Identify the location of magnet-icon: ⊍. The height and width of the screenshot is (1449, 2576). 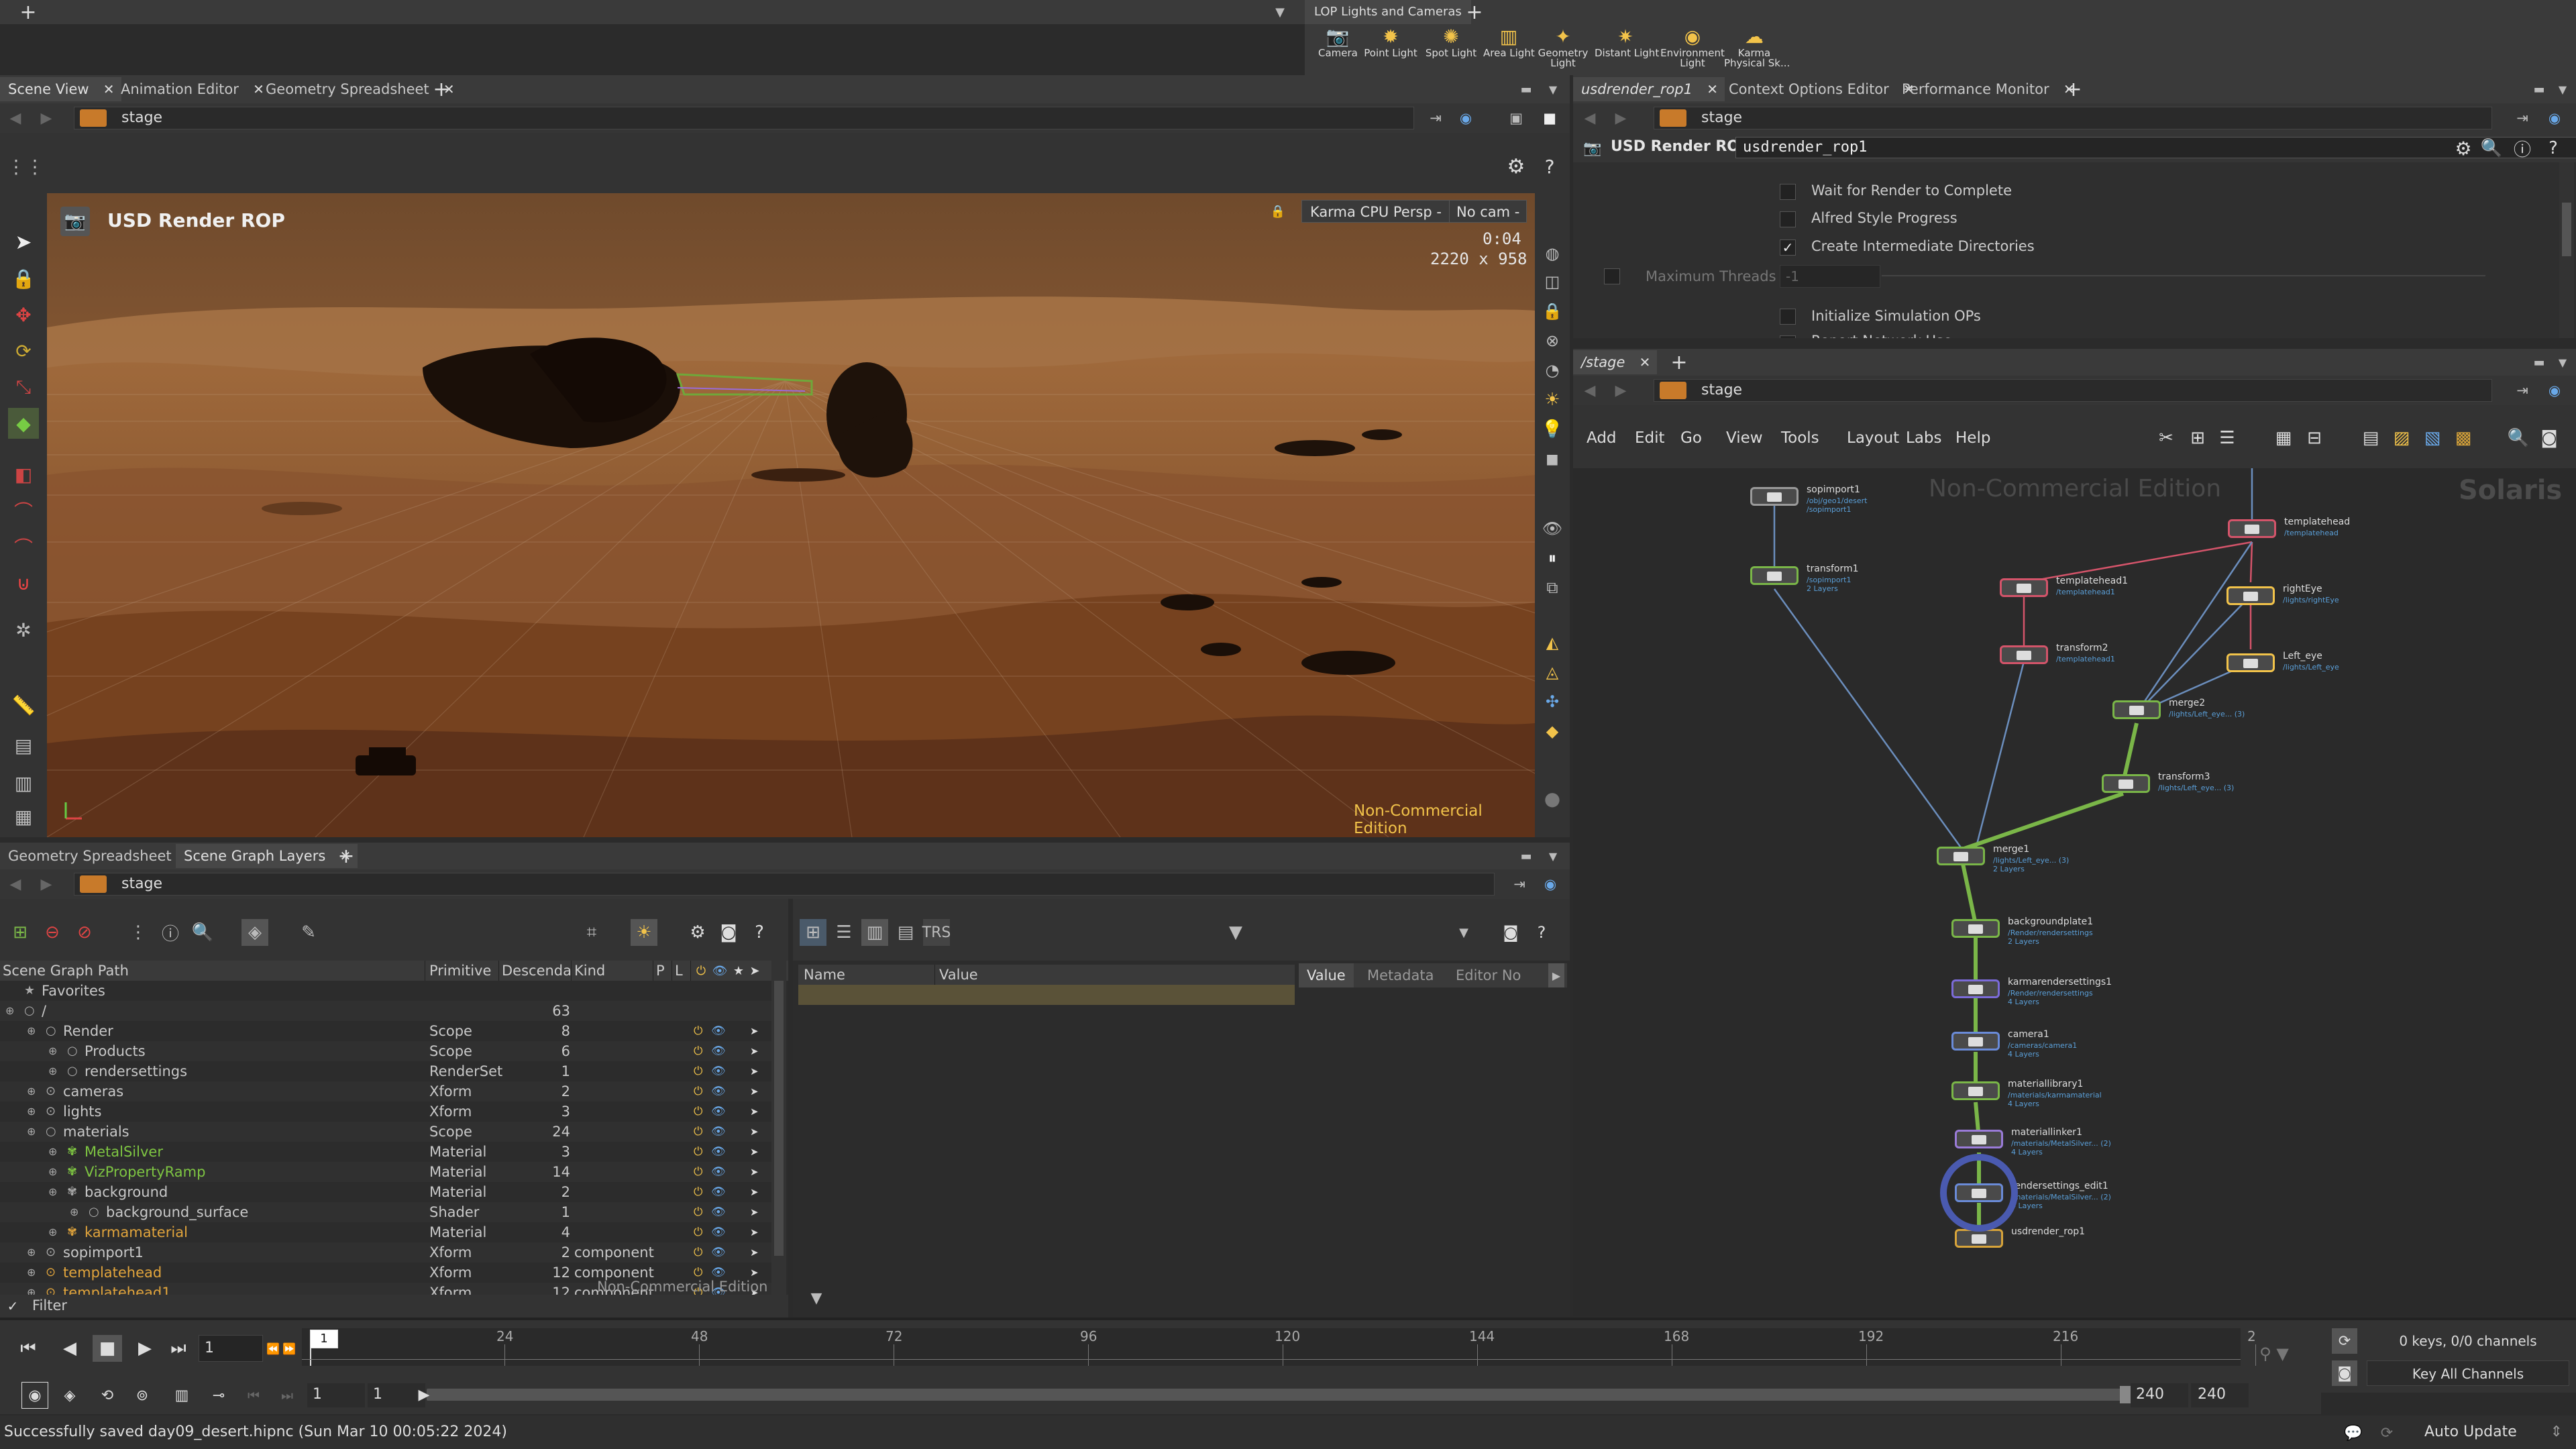
(23, 583).